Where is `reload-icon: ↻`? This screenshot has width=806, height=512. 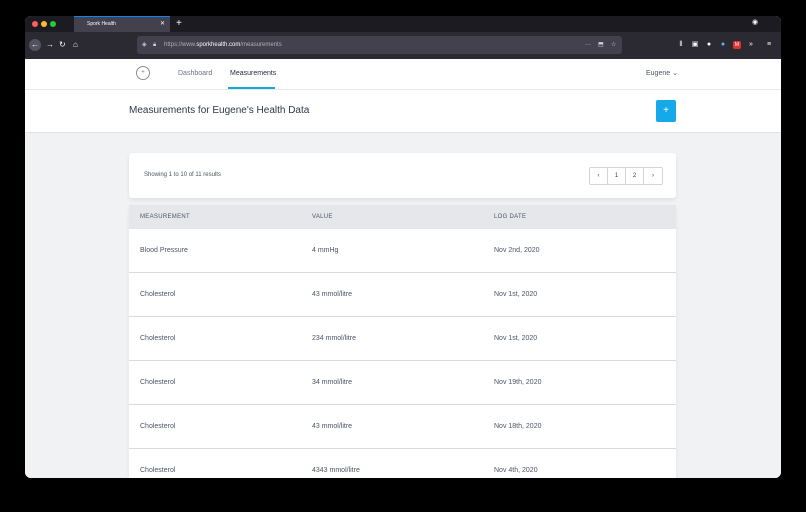
reload-icon: ↻ is located at coordinates (62, 45).